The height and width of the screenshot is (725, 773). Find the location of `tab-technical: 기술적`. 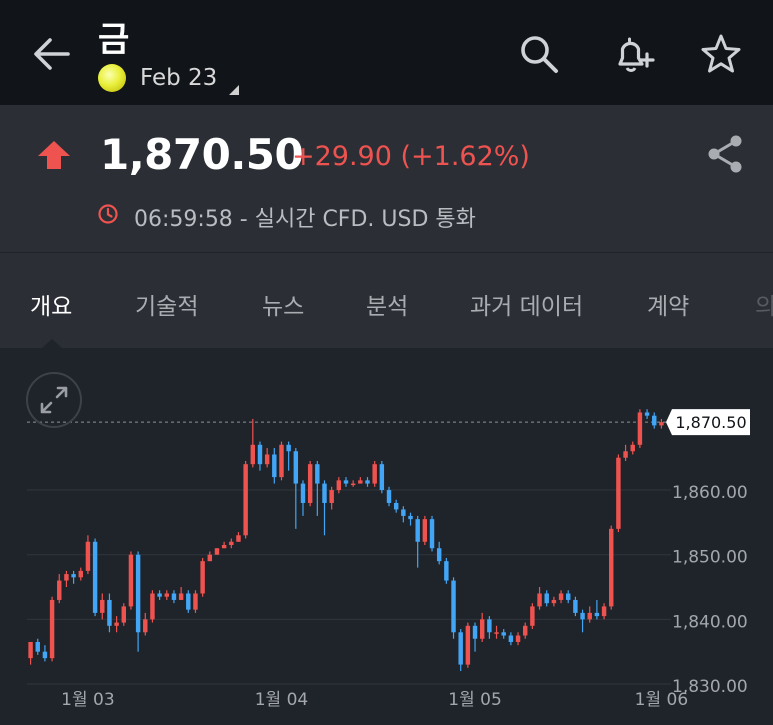

tab-technical: 기술적 is located at coordinates (166, 304).